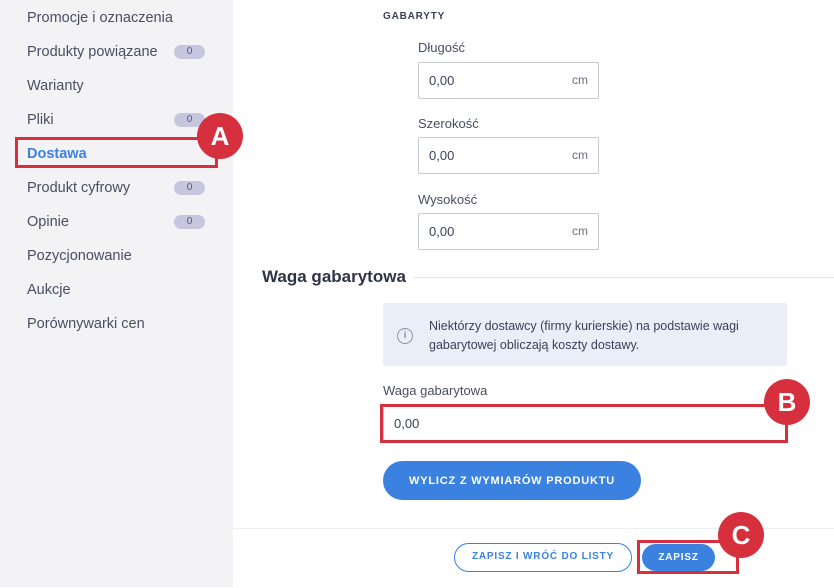  I want to click on length-label: Długość, so click(441, 47).